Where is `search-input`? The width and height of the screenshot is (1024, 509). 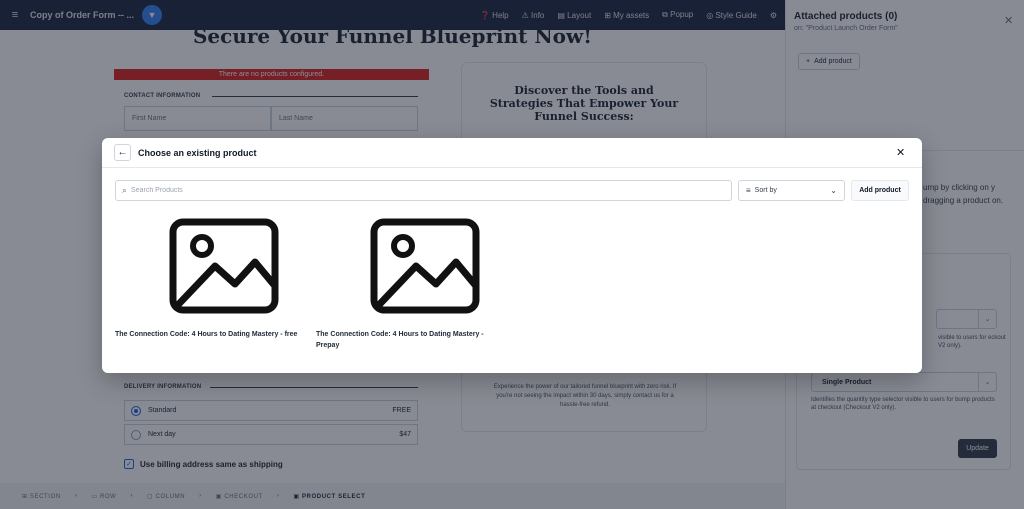 search-input is located at coordinates (421, 190).